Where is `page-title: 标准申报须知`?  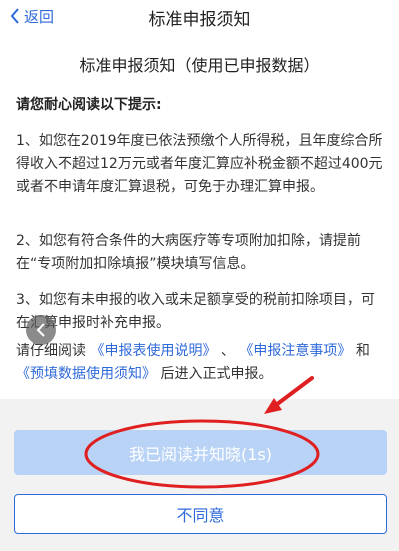
page-title: 标准申报须知 is located at coordinates (199, 20).